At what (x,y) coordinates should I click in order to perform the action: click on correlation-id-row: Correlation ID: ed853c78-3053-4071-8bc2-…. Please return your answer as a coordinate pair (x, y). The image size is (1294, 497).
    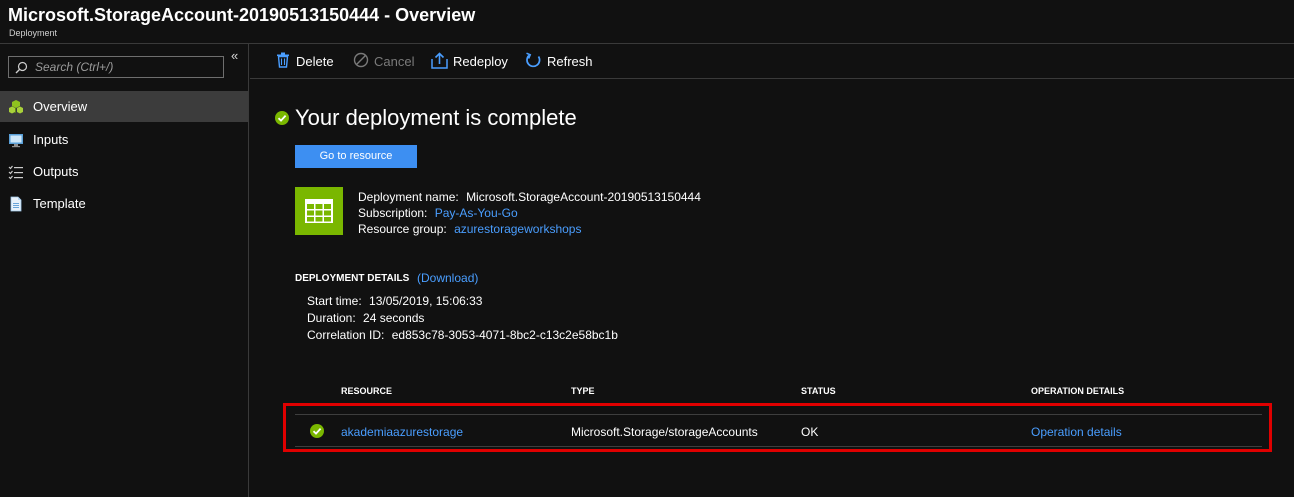
    Looking at the image, I should click on (462, 335).